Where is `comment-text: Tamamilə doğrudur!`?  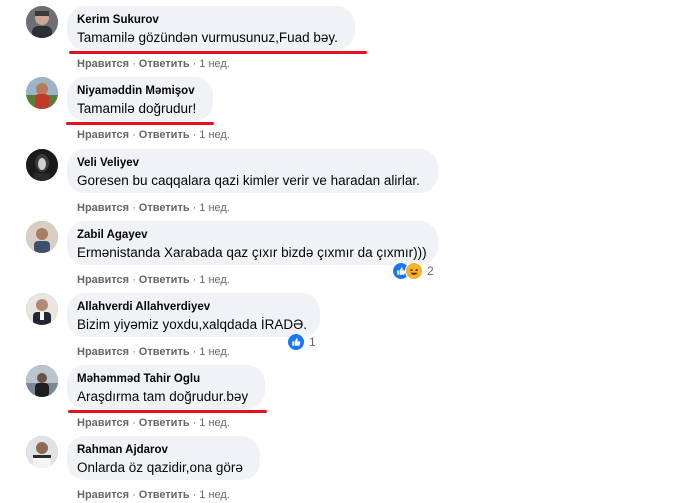
comment-text: Tamamilə doğrudur! is located at coordinates (137, 108).